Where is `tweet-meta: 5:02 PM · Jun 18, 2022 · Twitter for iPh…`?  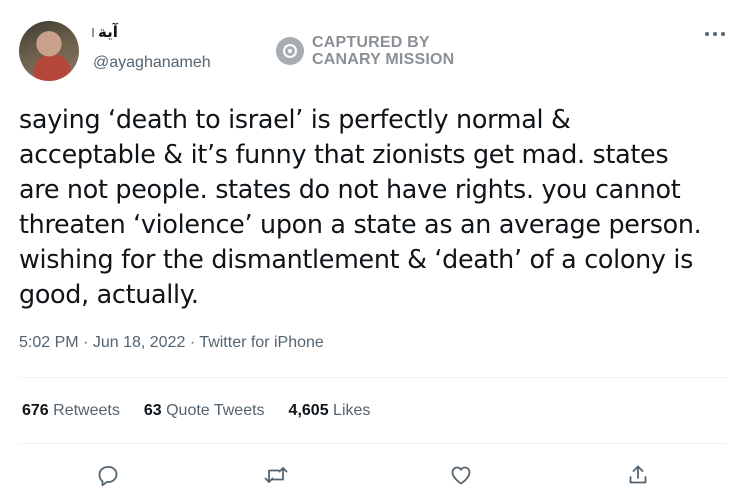
tweet-meta: 5:02 PM · Jun 18, 2022 · Twitter for iPh… is located at coordinates (171, 343).